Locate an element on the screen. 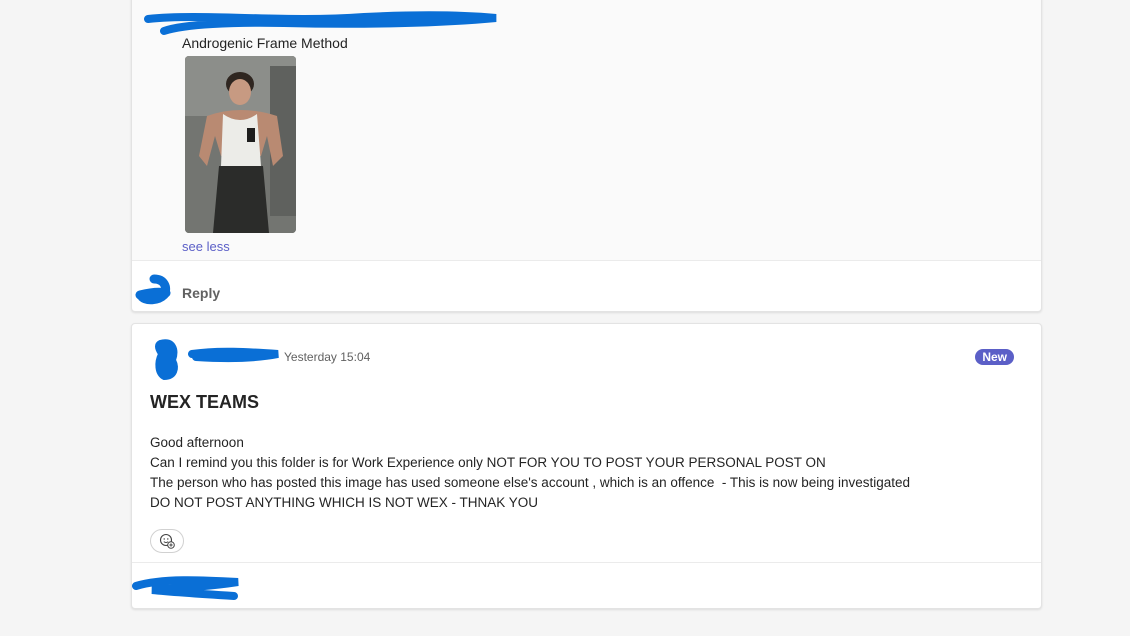 Image resolution: width=1130 pixels, height=636 pixels. post-subject: WEX TEAMS is located at coordinates (205, 402).